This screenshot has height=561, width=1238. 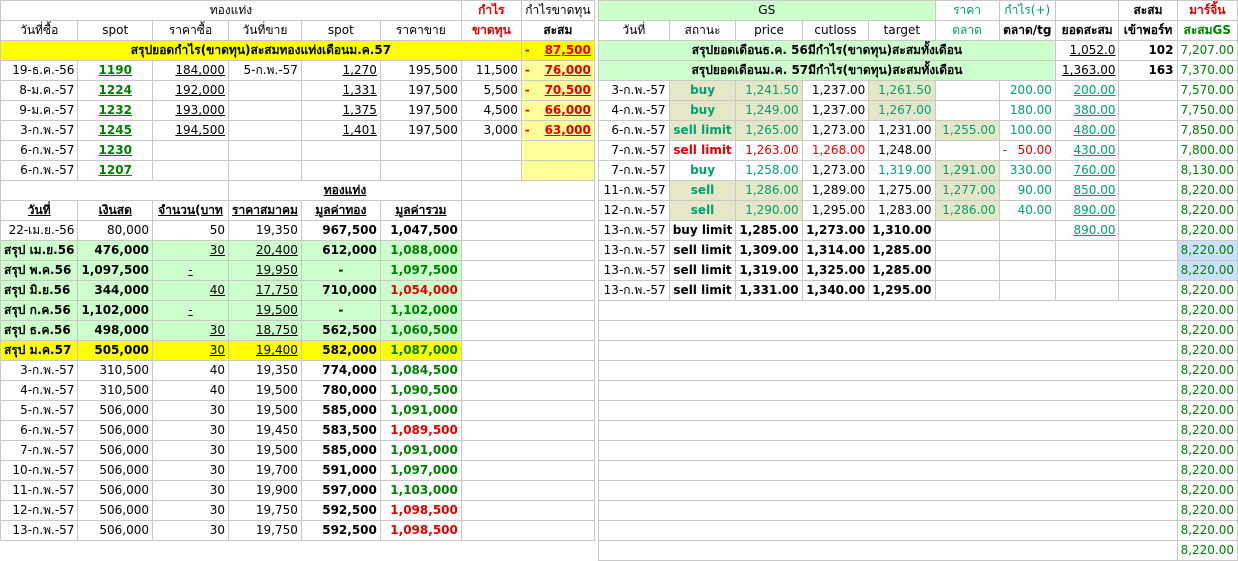 I want to click on holdings-date: 7-ก.พ.-57, so click(x=39, y=450).